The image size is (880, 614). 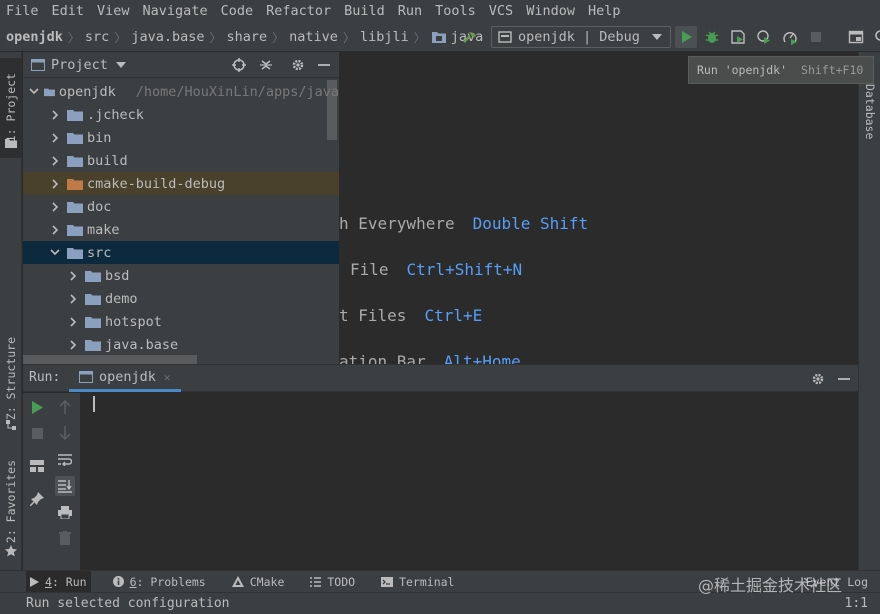 What do you see at coordinates (181, 321) in the screenshot?
I see `tree-item-hotspot: hotspot` at bounding box center [181, 321].